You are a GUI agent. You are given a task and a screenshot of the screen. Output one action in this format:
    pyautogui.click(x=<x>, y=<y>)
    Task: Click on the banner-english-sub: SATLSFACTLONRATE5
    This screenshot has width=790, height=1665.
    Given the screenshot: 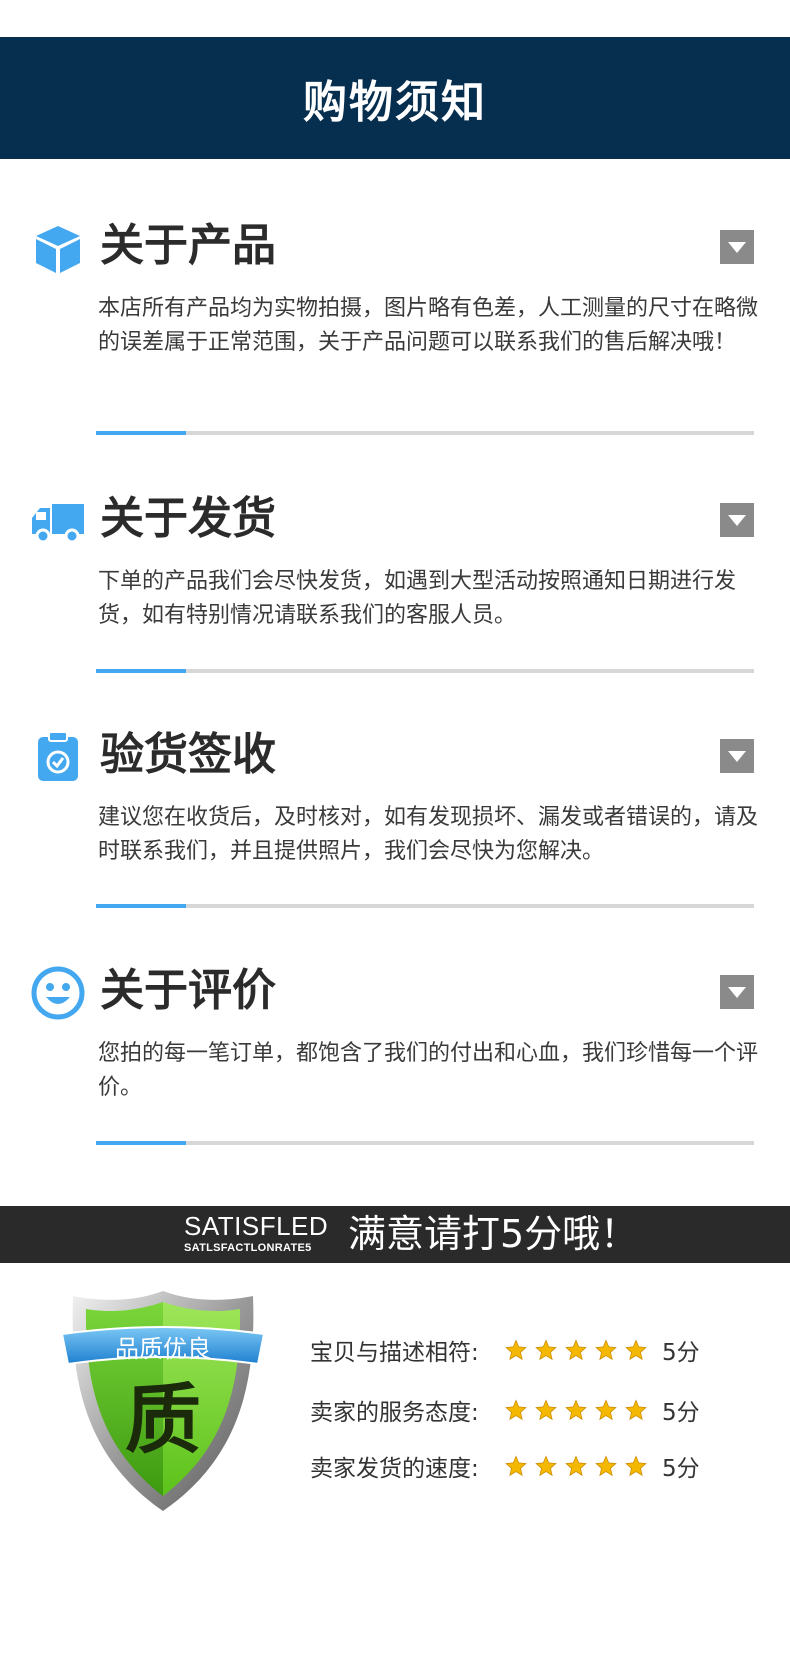 What is the action you would take?
    pyautogui.click(x=248, y=1248)
    